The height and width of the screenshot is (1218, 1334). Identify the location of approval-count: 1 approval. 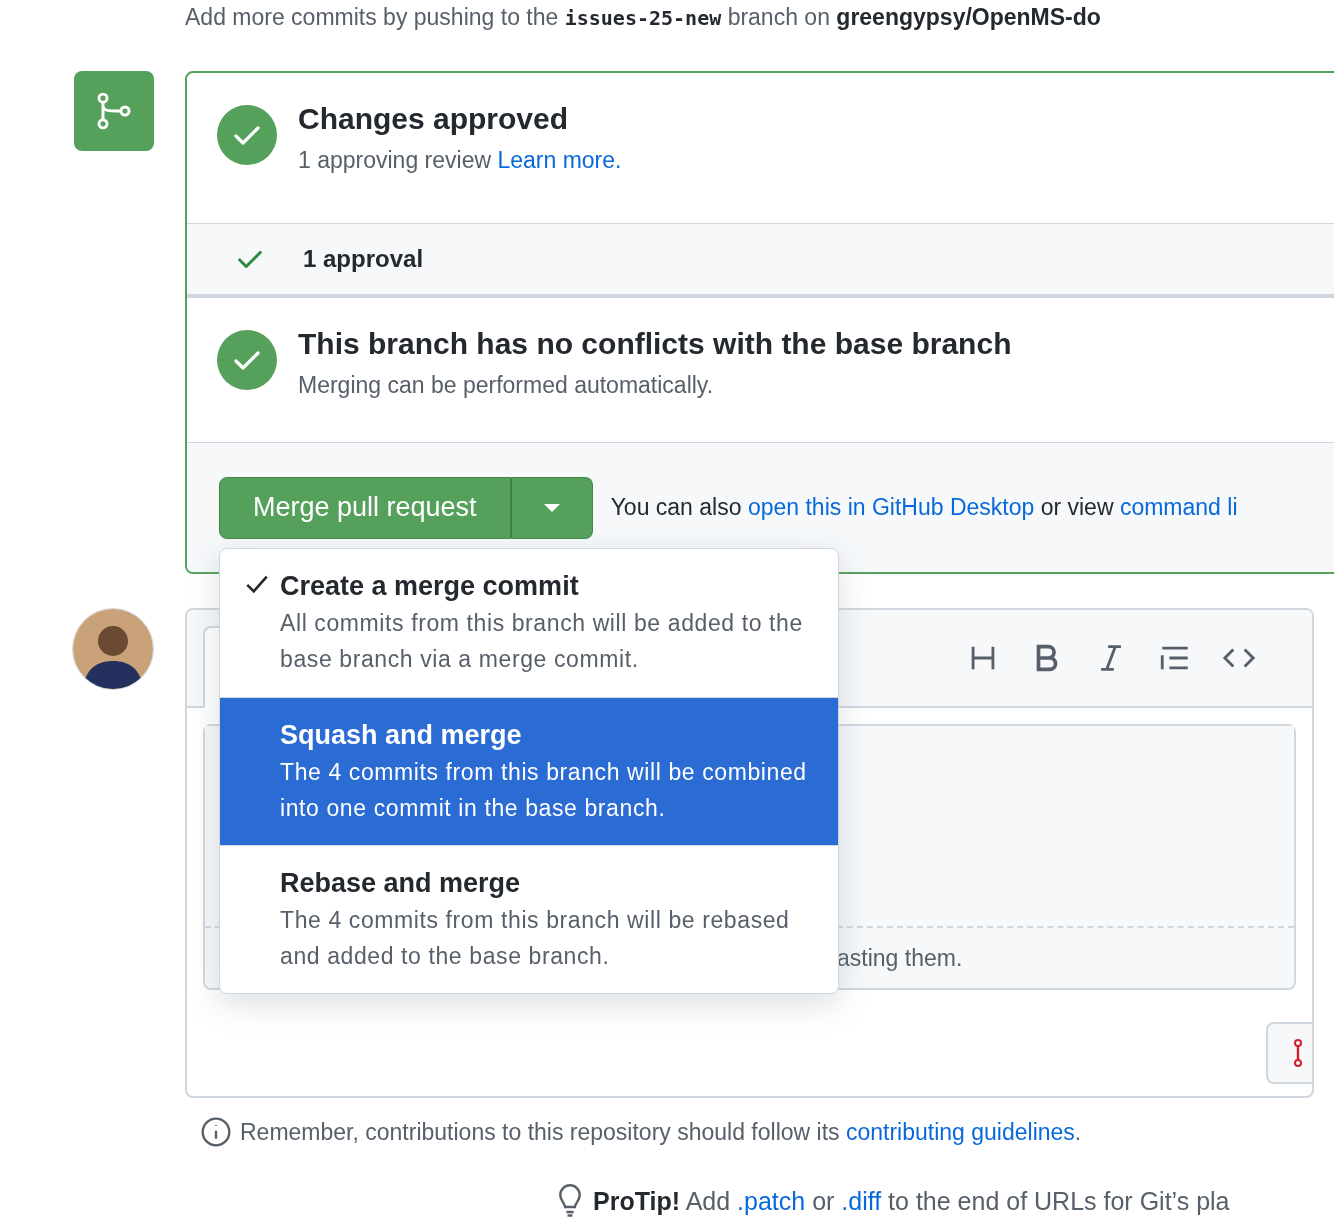
(363, 259).